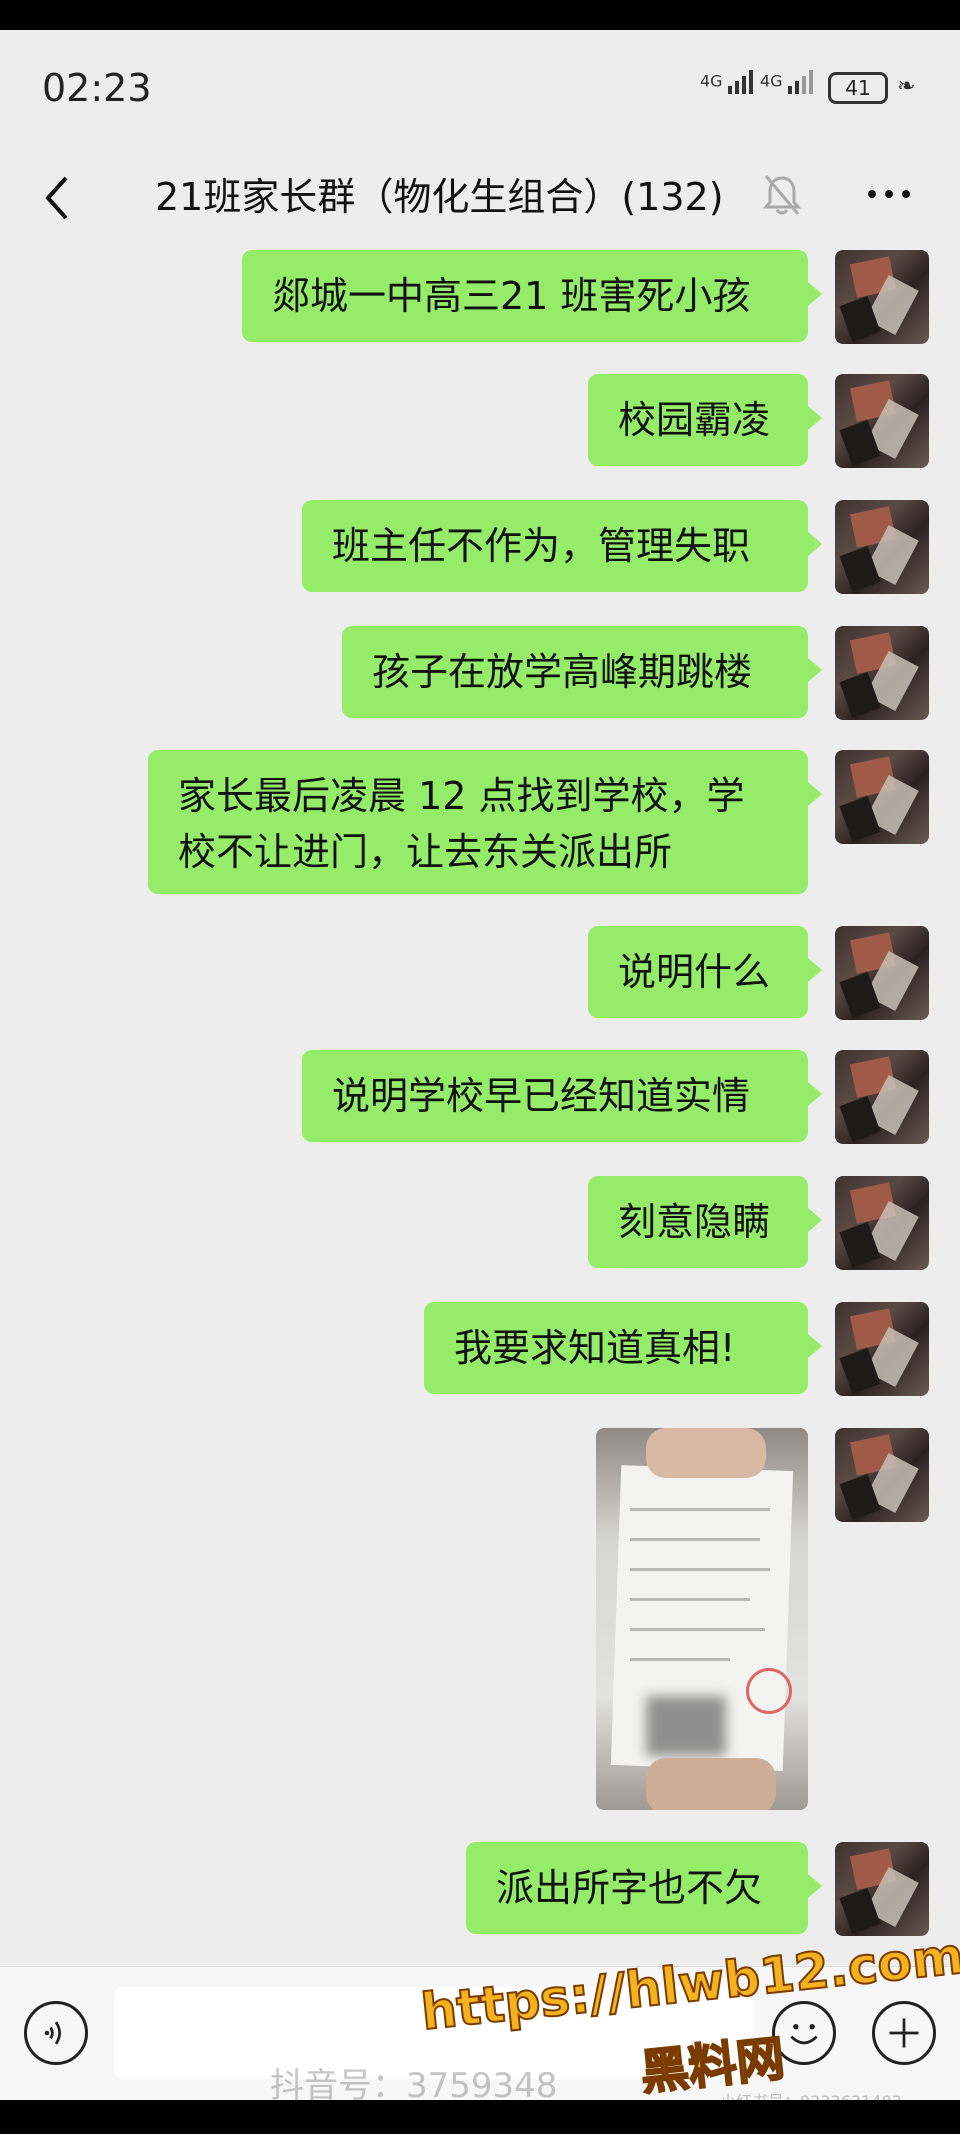 This screenshot has width=960, height=2134. What do you see at coordinates (582, 672) in the screenshot?
I see `message-bubble: 孩子在放学高峰期跳楼` at bounding box center [582, 672].